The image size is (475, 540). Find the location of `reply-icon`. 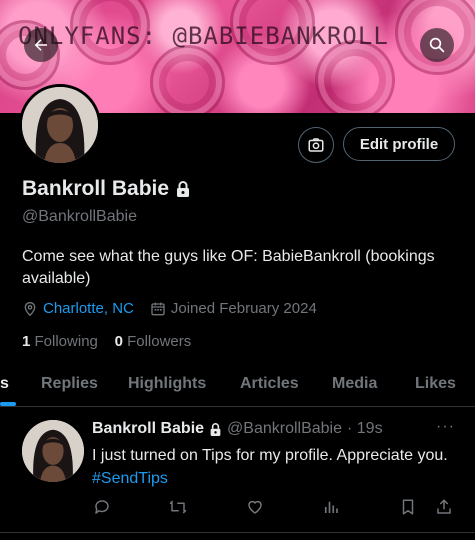

reply-icon is located at coordinates (102, 507).